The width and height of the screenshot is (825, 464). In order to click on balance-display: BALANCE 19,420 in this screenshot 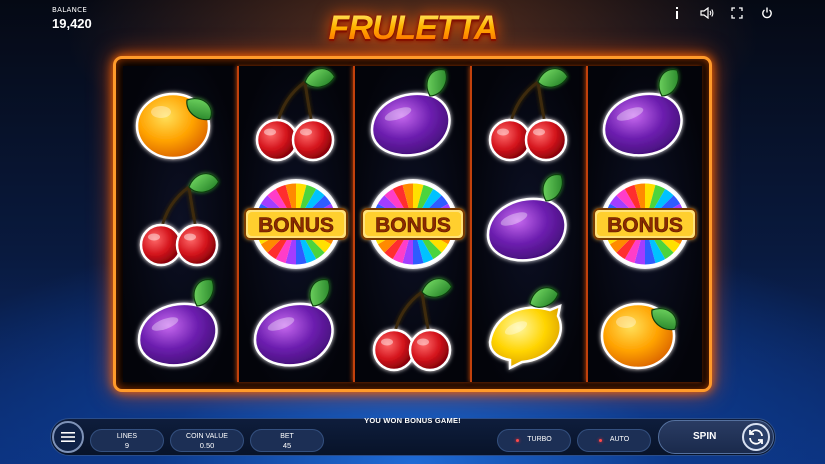, I will do `click(72, 18)`.